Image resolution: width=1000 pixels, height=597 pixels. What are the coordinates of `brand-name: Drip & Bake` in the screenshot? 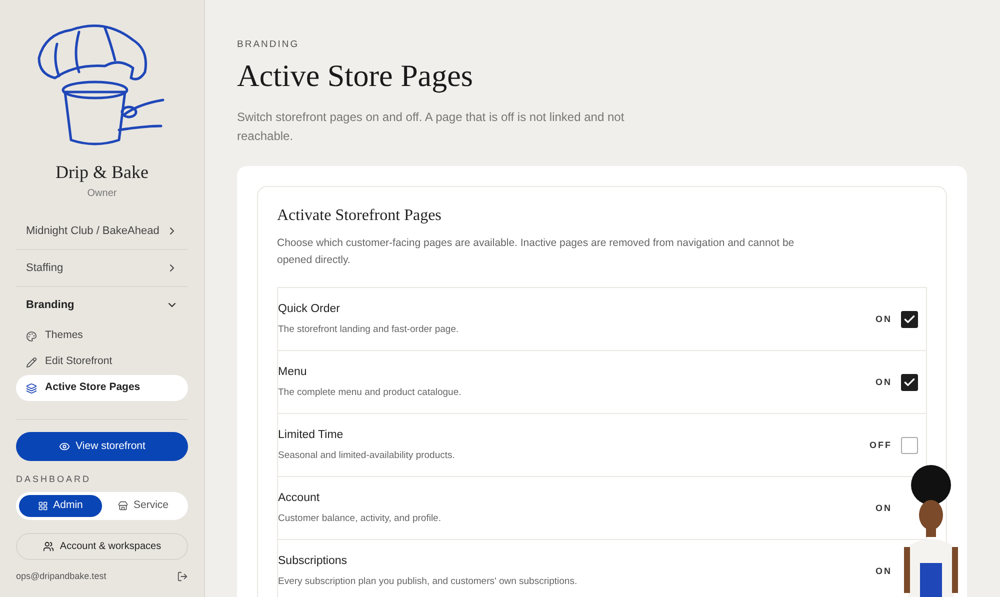 It's located at (102, 172).